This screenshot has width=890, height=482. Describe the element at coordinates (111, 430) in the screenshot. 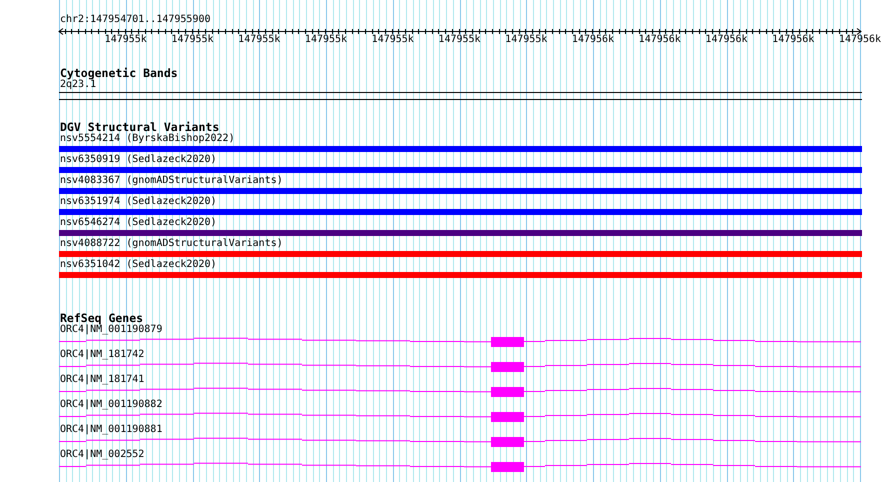

I see `feature-label: ORC4|NM_001190881` at that location.